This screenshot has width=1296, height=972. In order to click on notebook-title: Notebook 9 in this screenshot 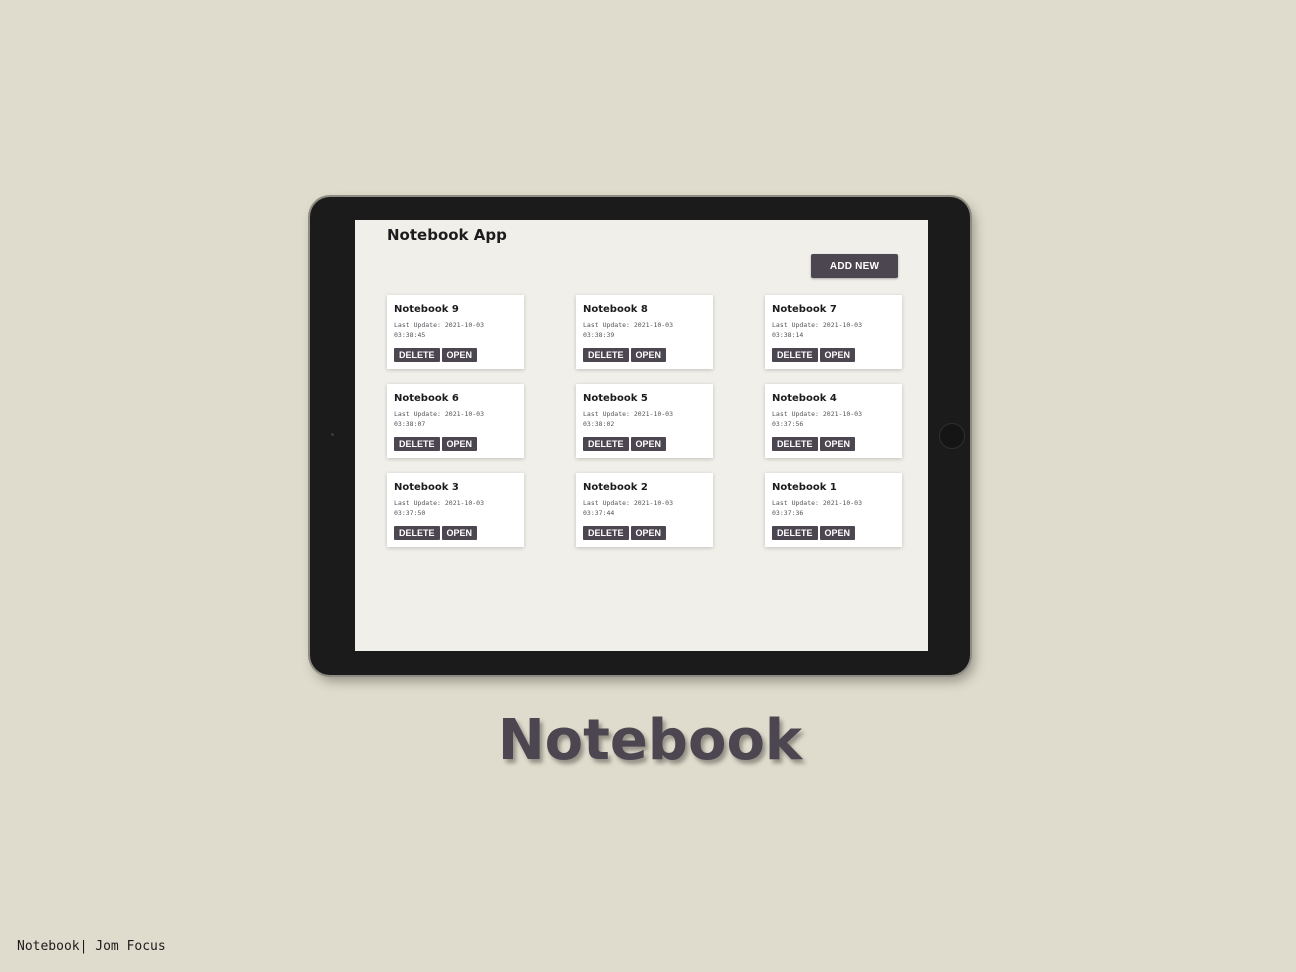, I will do `click(426, 309)`.